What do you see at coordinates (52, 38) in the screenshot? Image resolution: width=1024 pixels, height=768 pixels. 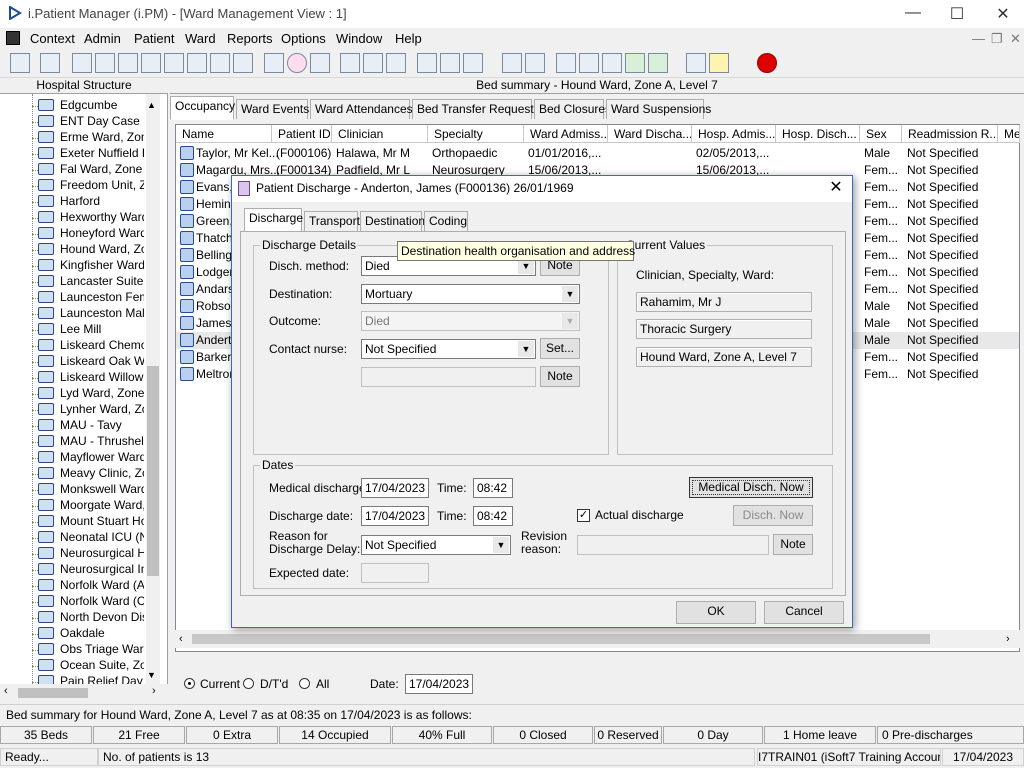 I see `menu-context: Context` at bounding box center [52, 38].